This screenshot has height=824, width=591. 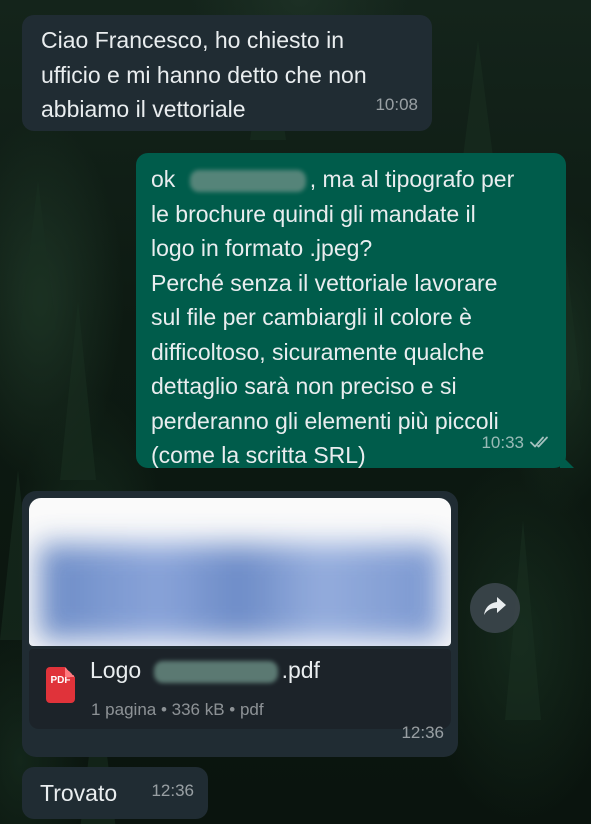 What do you see at coordinates (177, 709) in the screenshot?
I see `file-meta: 1 pagina • 336 kB • pdf` at bounding box center [177, 709].